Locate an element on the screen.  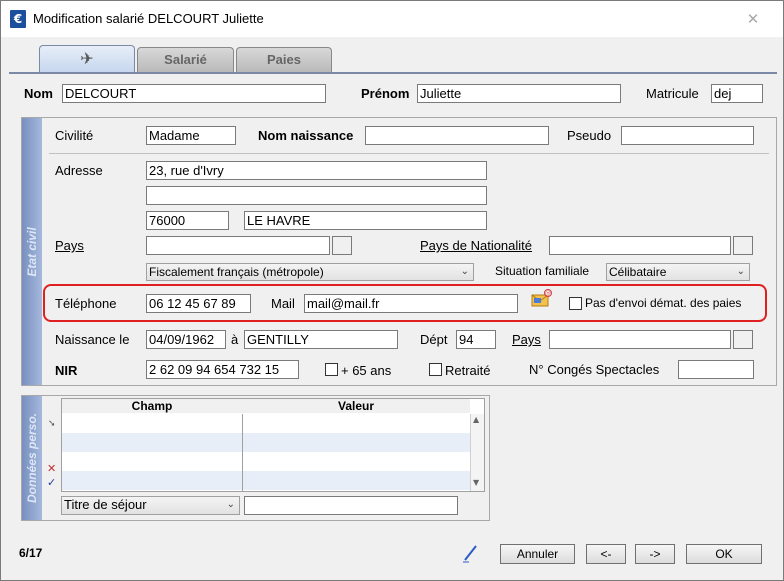
row-pointer-icon: ➘ is located at coordinates (52, 424).